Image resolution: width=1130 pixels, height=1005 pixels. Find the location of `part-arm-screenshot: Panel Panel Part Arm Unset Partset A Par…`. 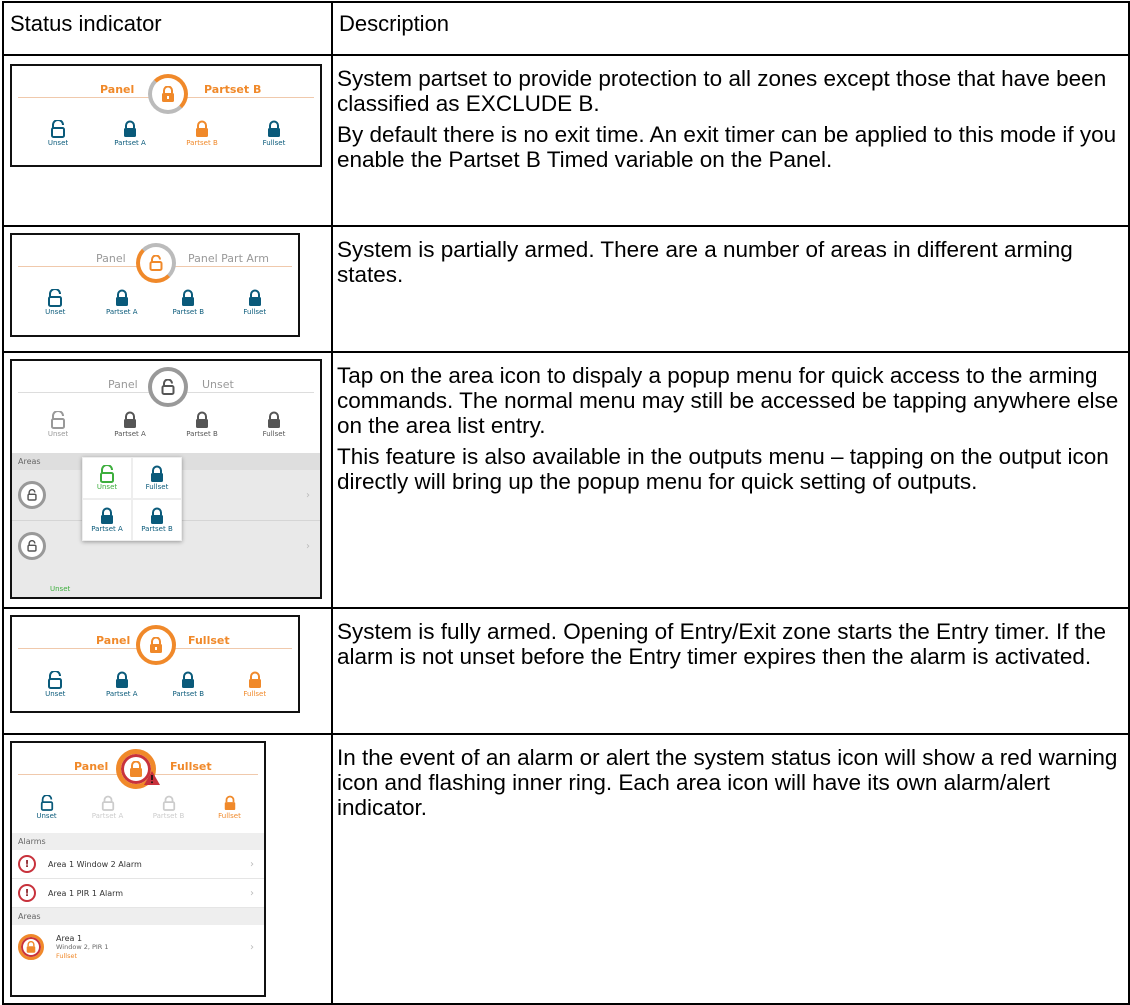

part-arm-screenshot: Panel Panel Part Arm Unset Partset A Par… is located at coordinates (155, 285).